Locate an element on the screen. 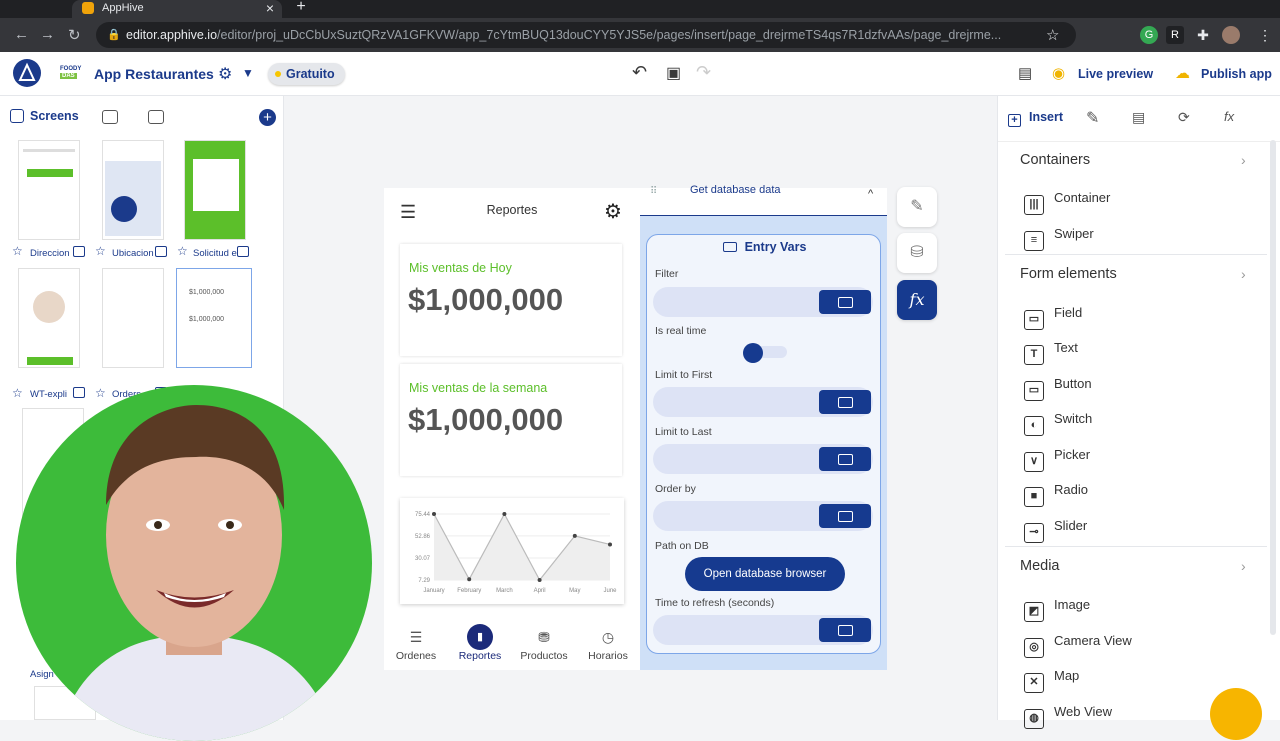  profile-avatar is located at coordinates (1231, 35).